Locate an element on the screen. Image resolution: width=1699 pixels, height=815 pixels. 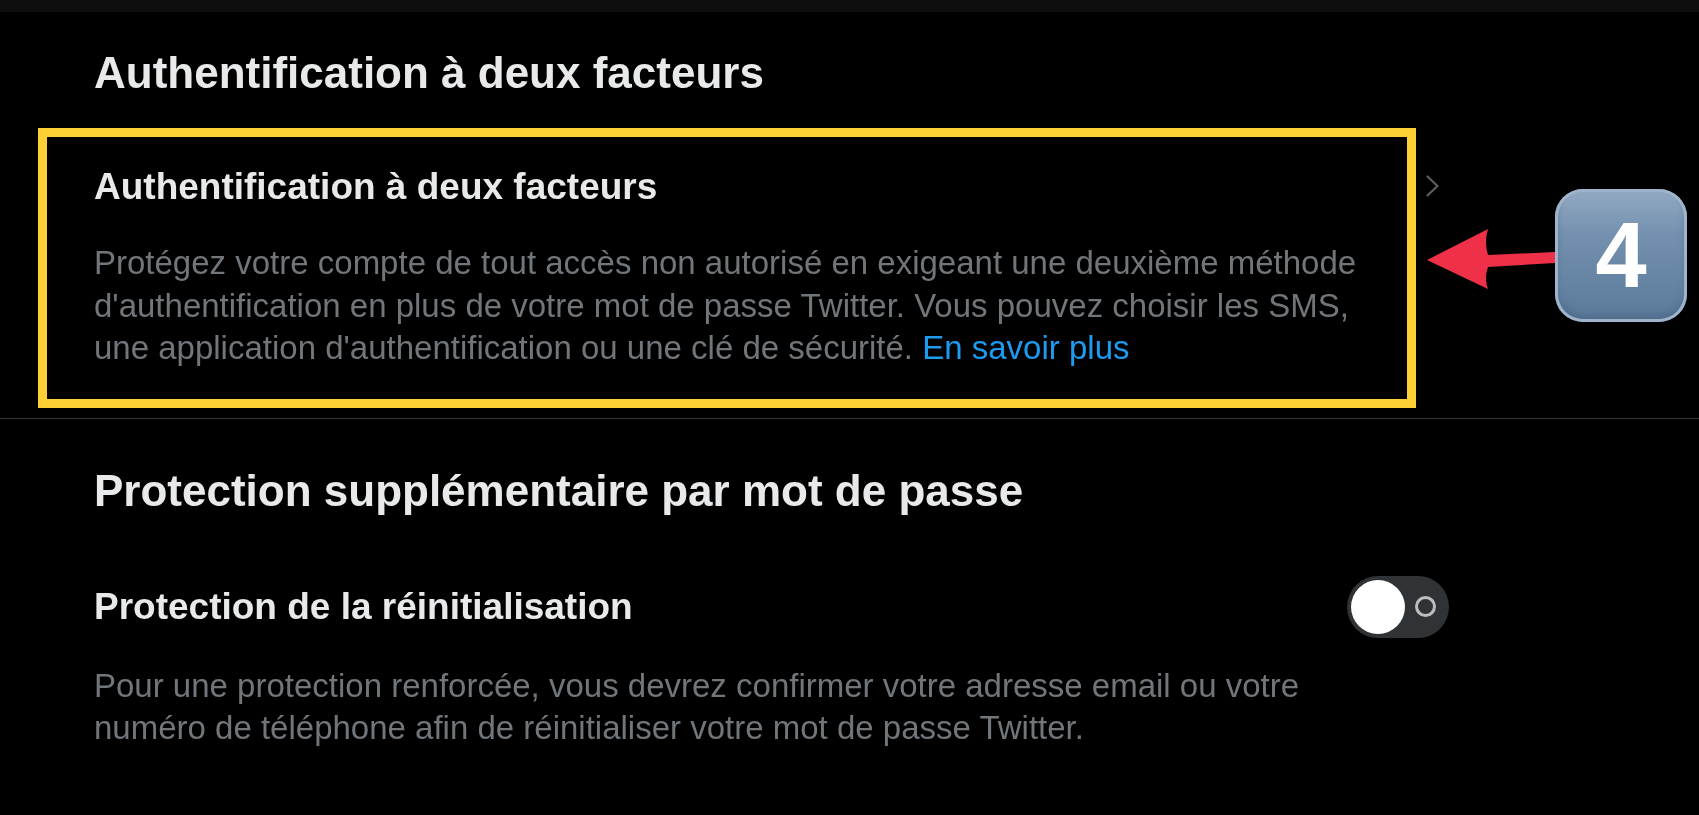
item-title: Protection de la réinitialisation is located at coordinates (363, 606).